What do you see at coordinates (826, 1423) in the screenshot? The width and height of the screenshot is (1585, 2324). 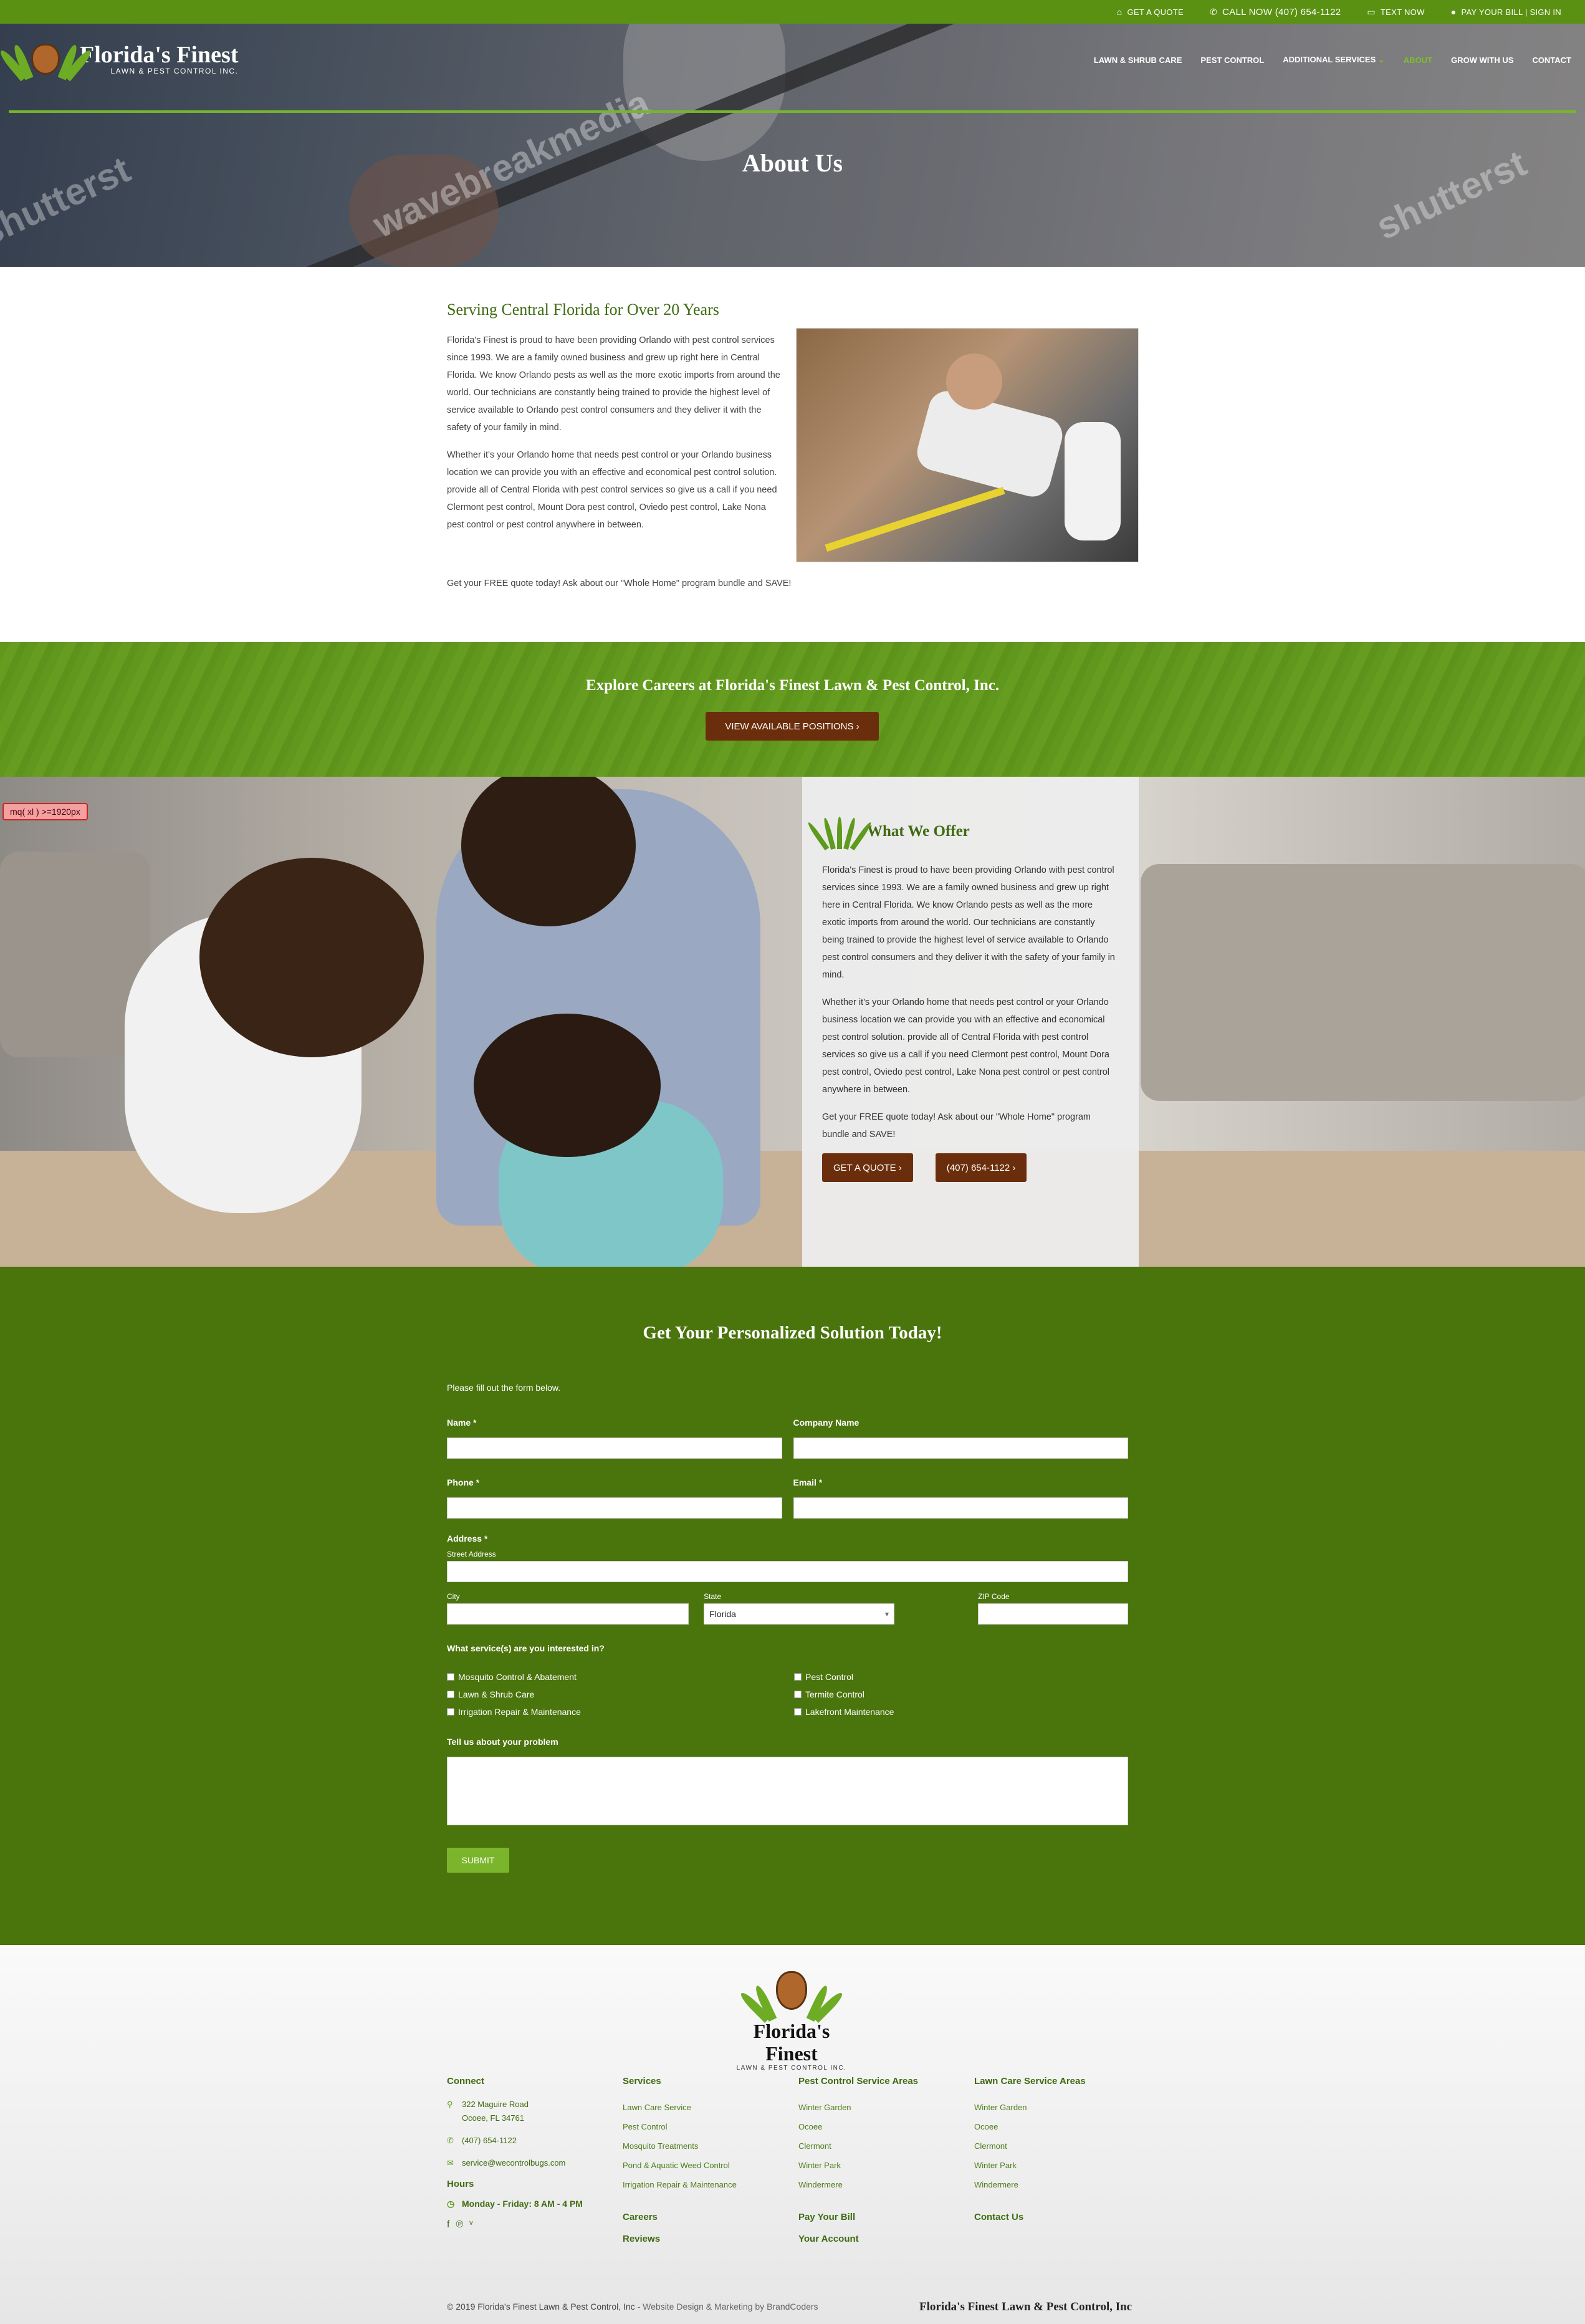 I see `company-label: Company Name` at bounding box center [826, 1423].